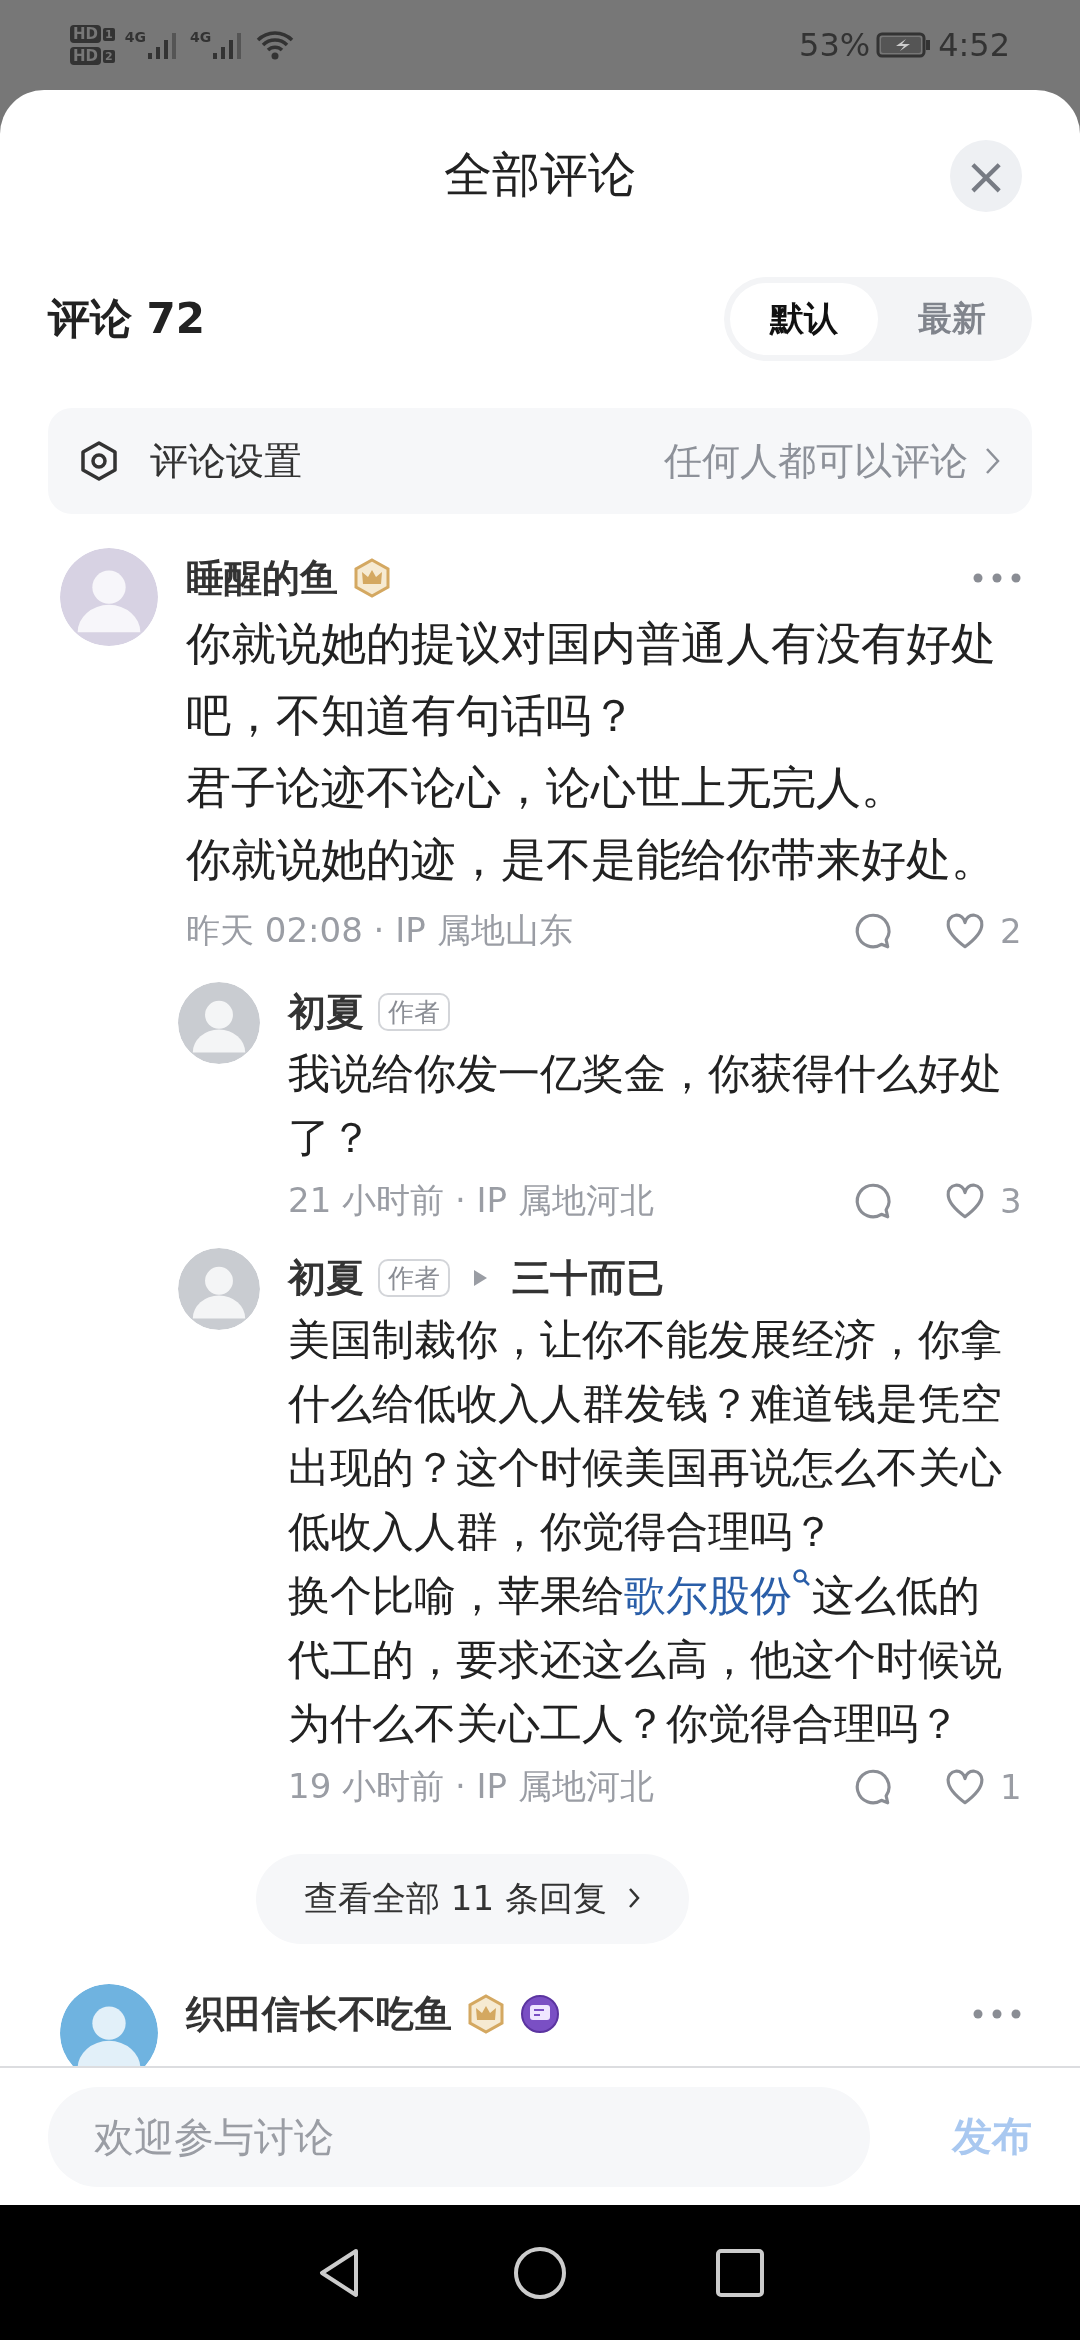 Image resolution: width=1080 pixels, height=2340 pixels. What do you see at coordinates (816, 461) in the screenshot?
I see `settings-value: 任何人都可以评论` at bounding box center [816, 461].